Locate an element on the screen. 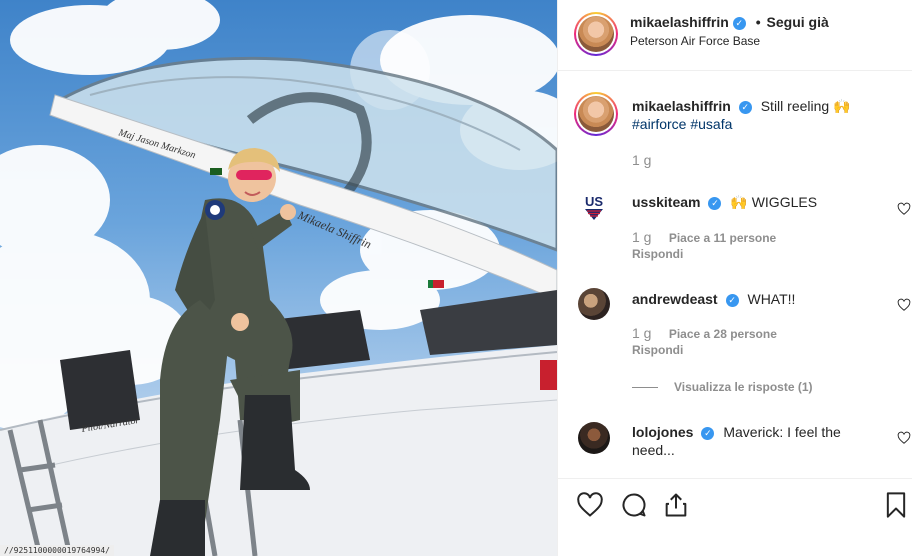  caption-text: Still reeling is located at coordinates (795, 106).